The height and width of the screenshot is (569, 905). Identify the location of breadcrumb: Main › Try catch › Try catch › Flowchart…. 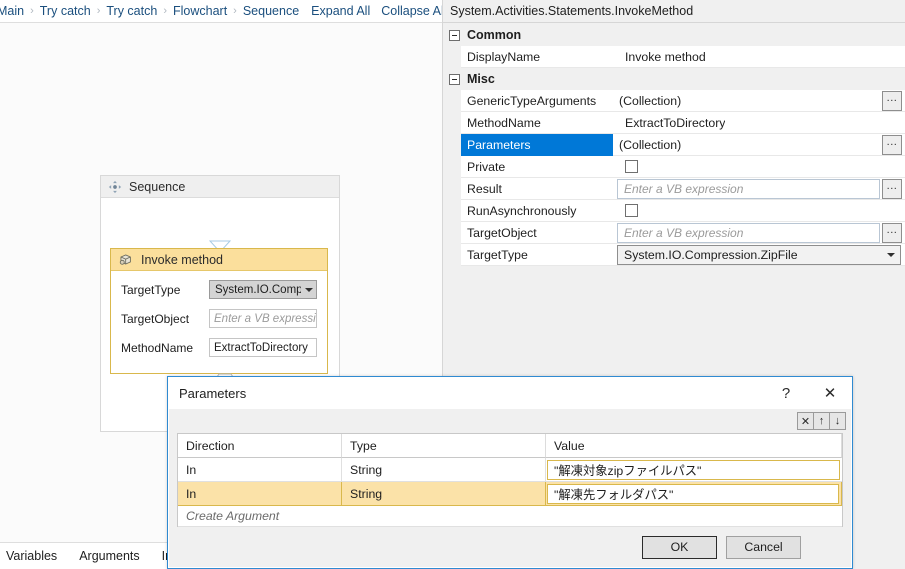
(221, 11).